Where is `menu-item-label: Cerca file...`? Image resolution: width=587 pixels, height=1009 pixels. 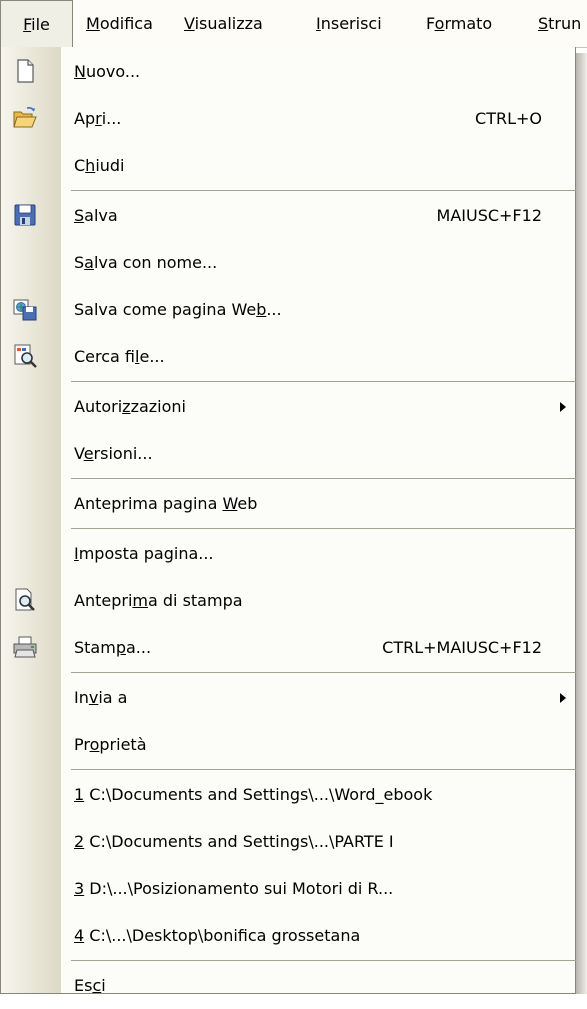
menu-item-label: Cerca file... is located at coordinates (119, 356).